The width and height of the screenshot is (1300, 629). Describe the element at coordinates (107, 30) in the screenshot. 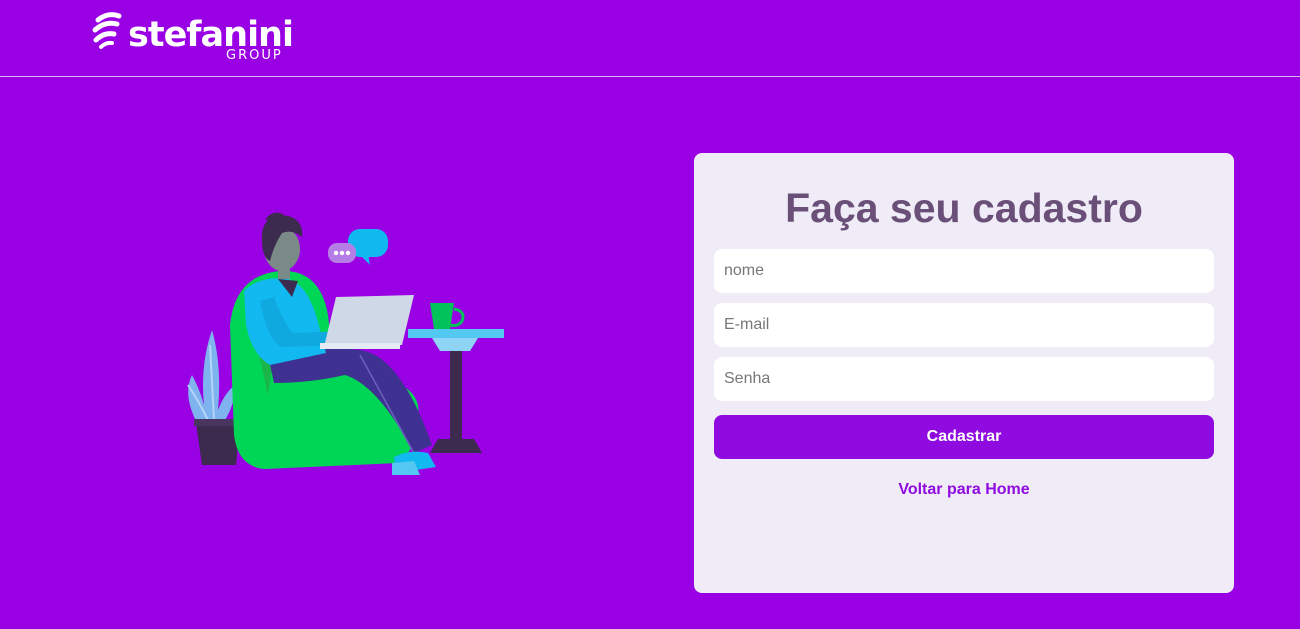

I see `logo-mark-icon` at that location.